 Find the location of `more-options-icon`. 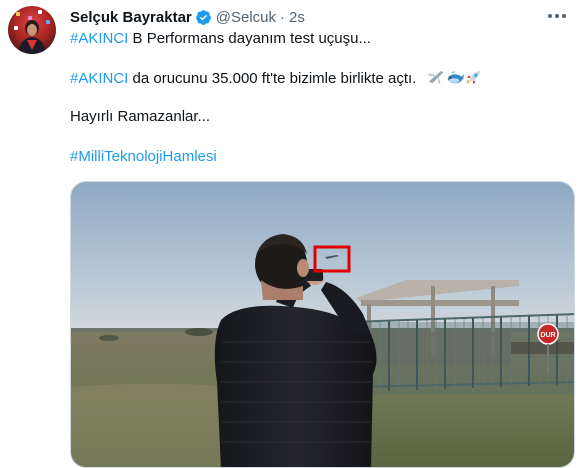

more-options-icon is located at coordinates (557, 16).